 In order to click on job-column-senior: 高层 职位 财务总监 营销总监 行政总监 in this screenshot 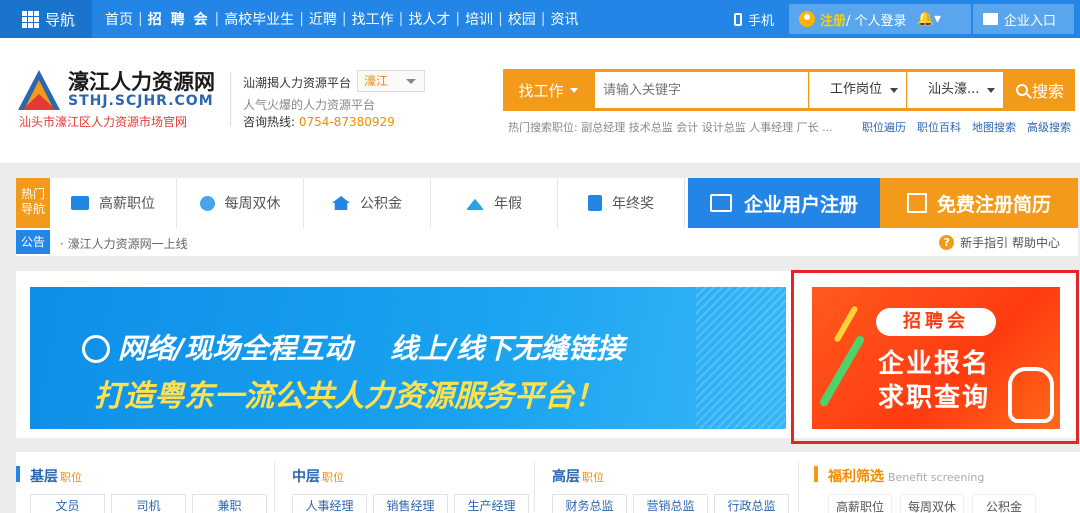, I will do `click(668, 482)`.